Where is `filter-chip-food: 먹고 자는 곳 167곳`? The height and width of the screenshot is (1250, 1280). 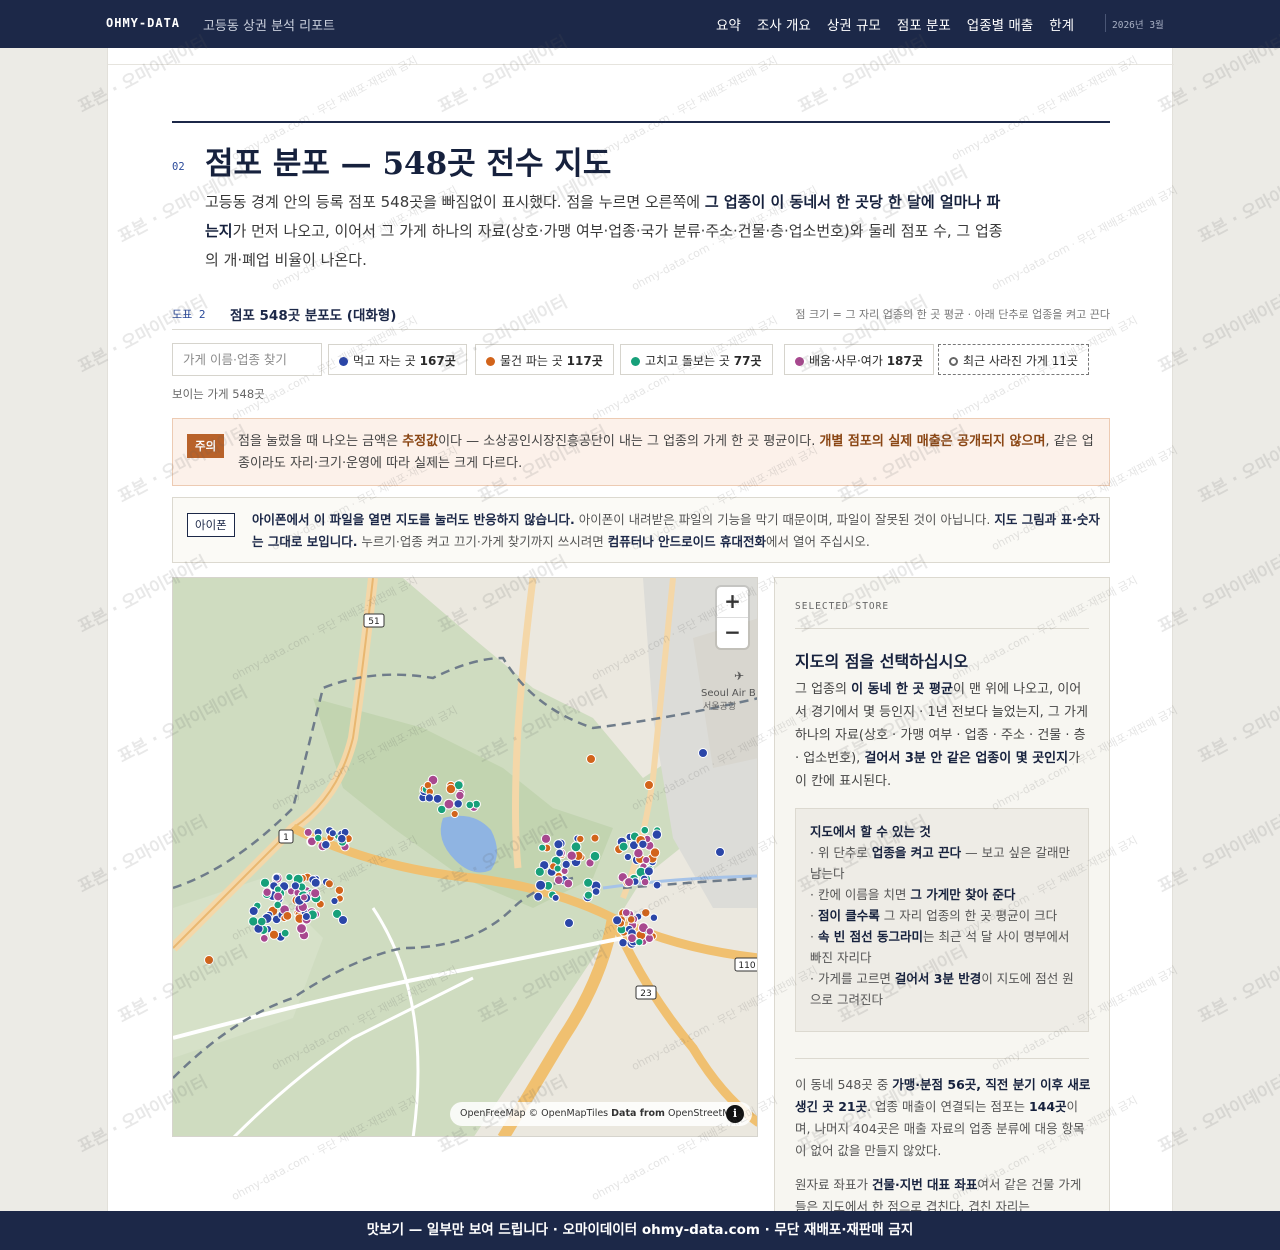 filter-chip-food: 먹고 자는 곳 167곳 is located at coordinates (397, 359).